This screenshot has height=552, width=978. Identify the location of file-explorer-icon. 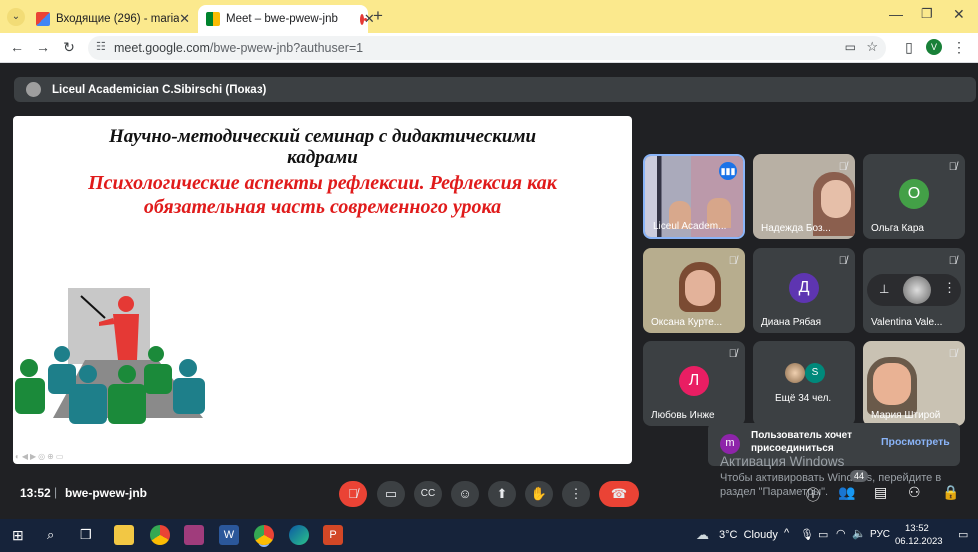
(124, 535).